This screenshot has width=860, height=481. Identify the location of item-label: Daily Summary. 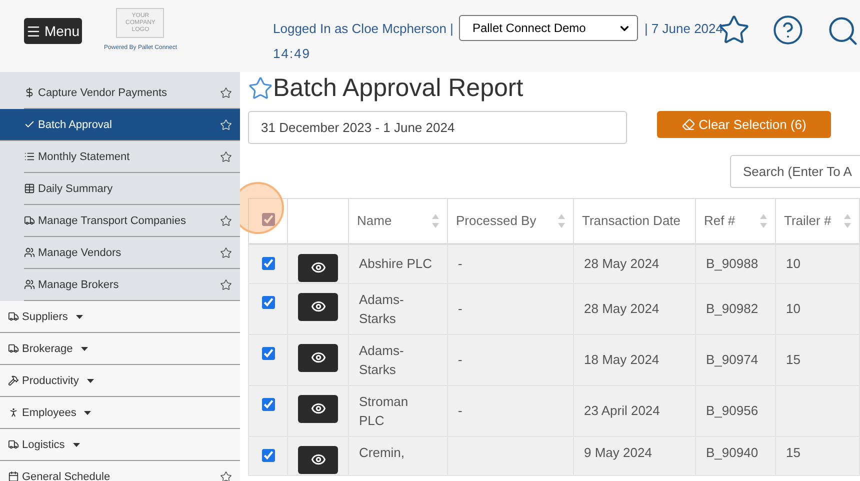
(75, 188).